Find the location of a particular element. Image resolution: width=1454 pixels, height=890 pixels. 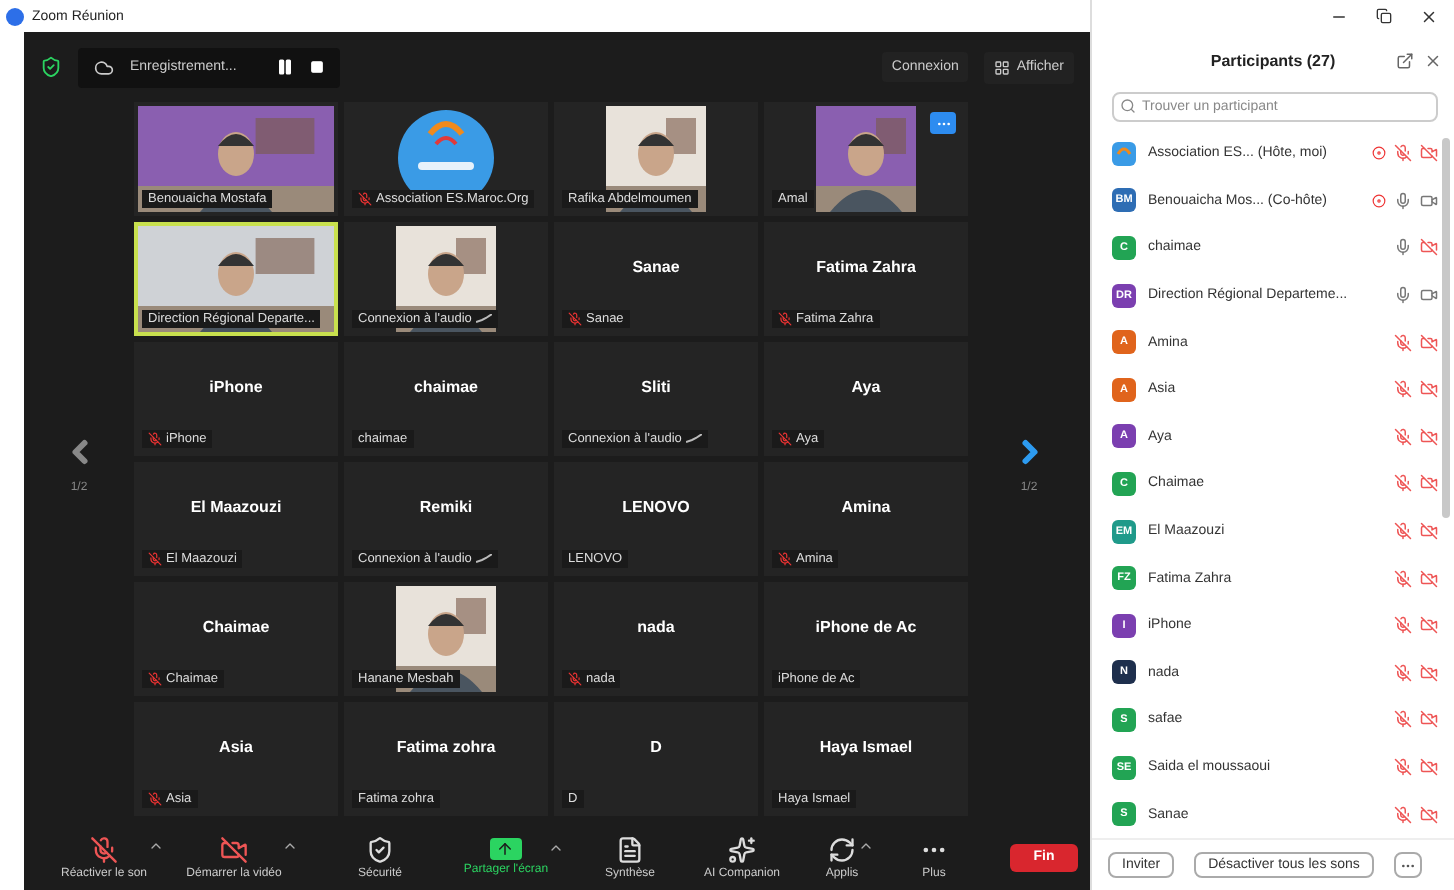

participant-name: El Maazouzi is located at coordinates (236, 507).